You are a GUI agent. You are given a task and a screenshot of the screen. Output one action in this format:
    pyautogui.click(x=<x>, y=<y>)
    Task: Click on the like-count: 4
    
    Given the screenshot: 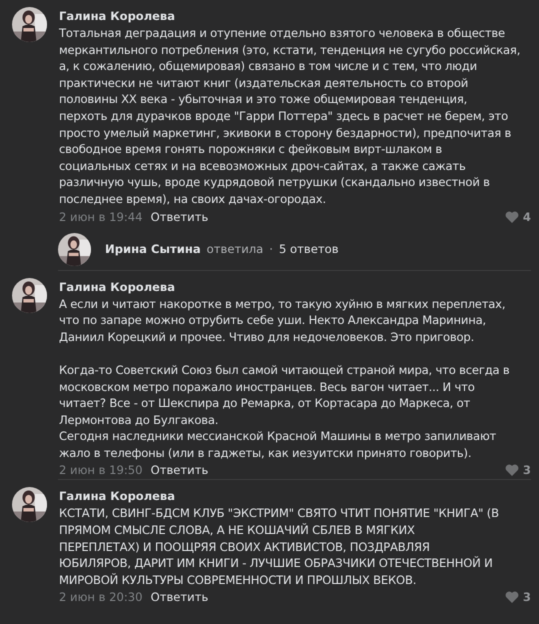 What is the action you would take?
    pyautogui.click(x=526, y=217)
    